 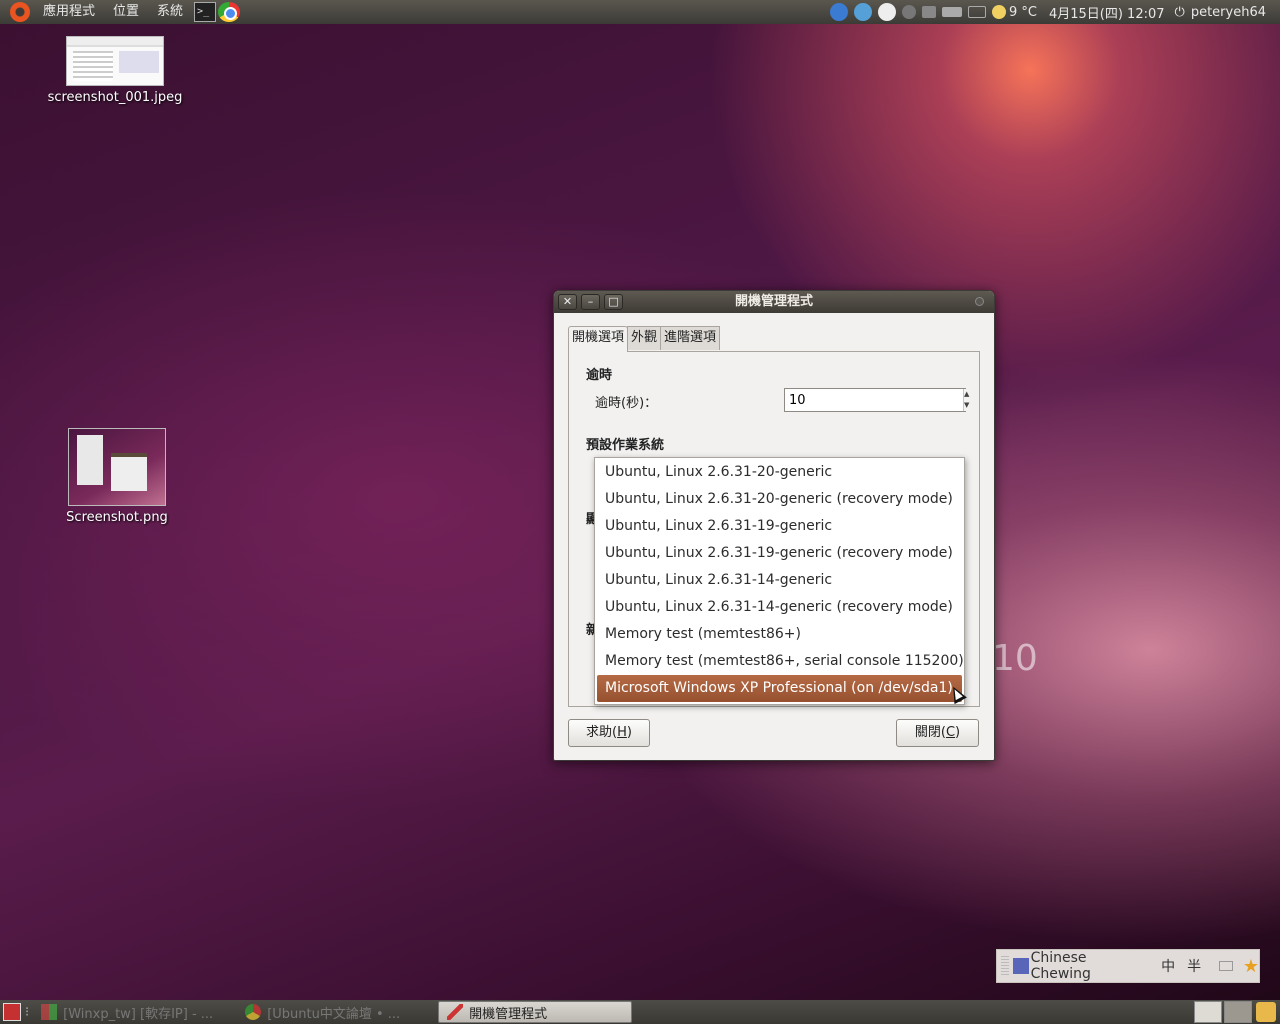 What do you see at coordinates (966, 394) in the screenshot?
I see `spin-up-icon: ▲` at bounding box center [966, 394].